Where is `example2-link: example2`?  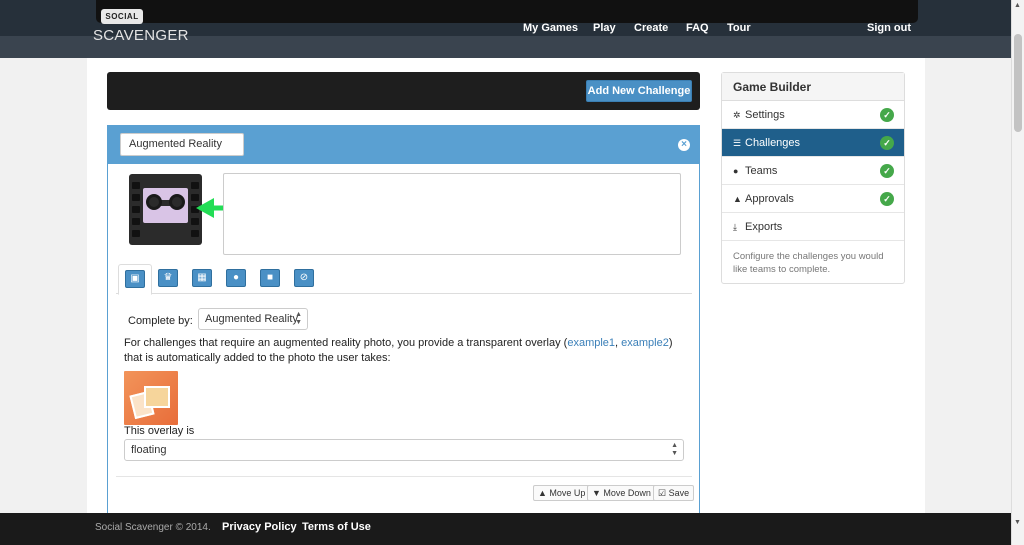
example2-link: example2 is located at coordinates (645, 343).